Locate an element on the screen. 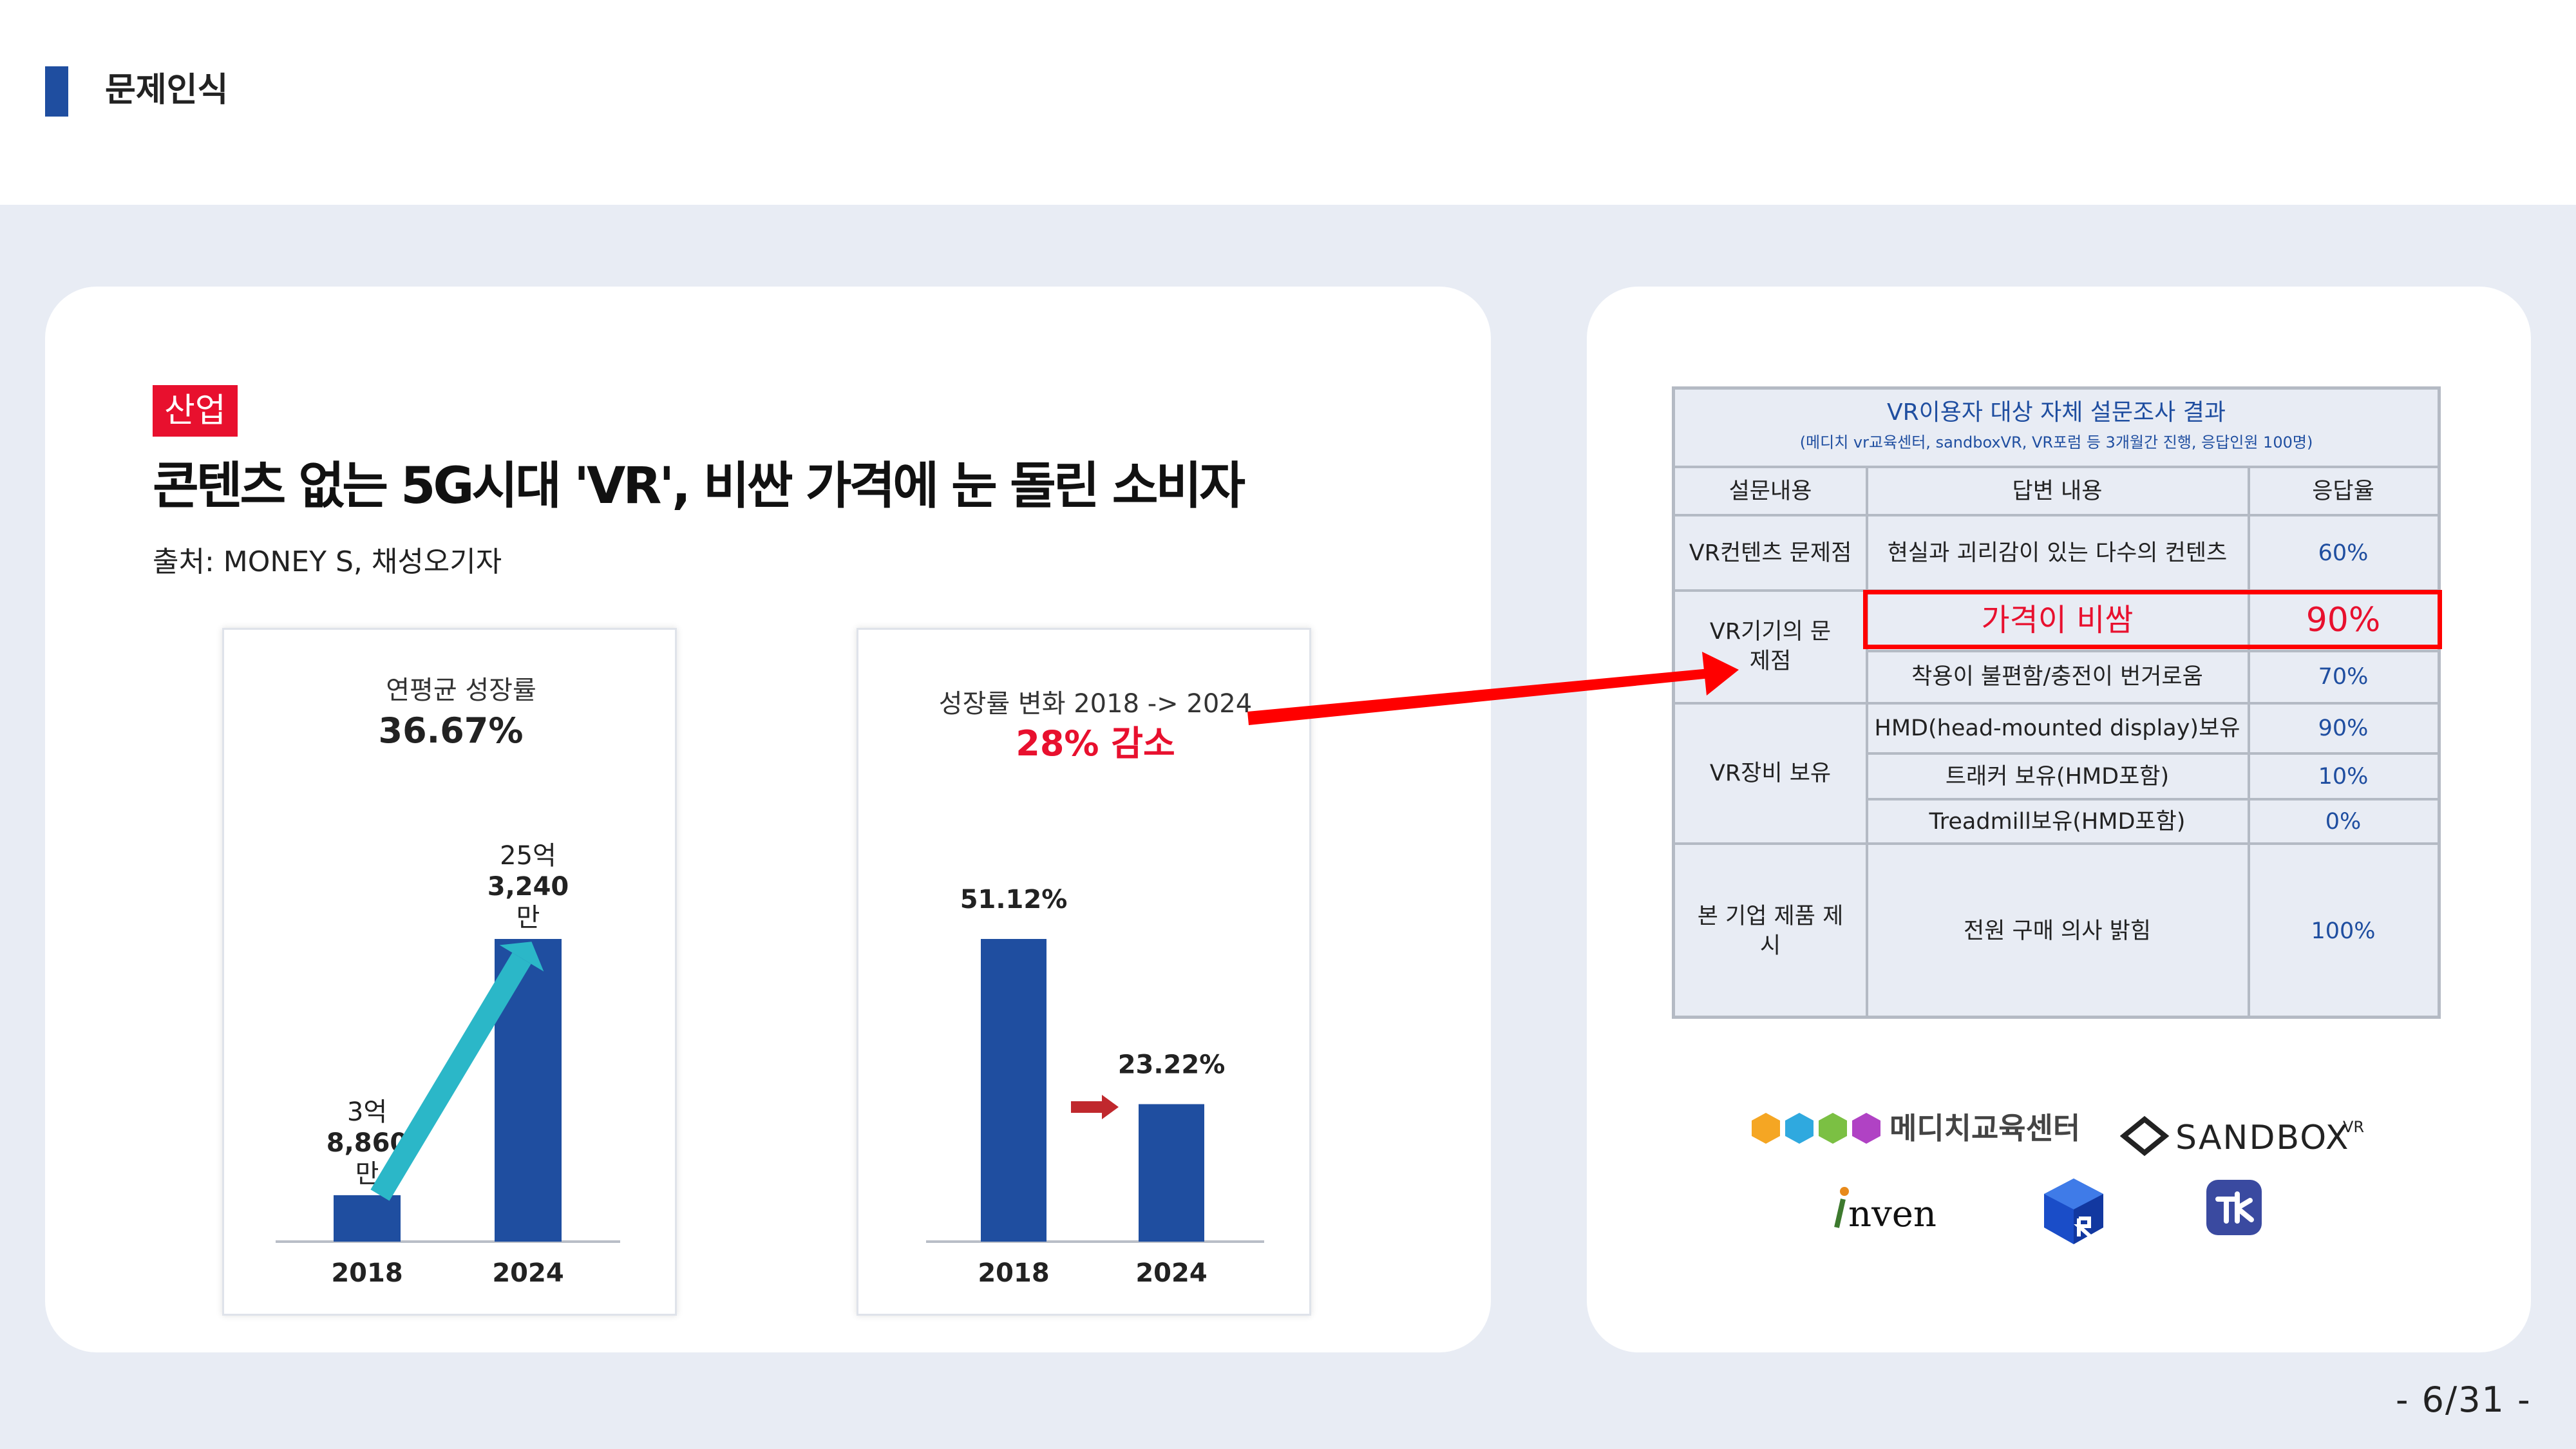 This screenshot has height=1449, width=2576. column-header: 응답율 is located at coordinates (2343, 491).